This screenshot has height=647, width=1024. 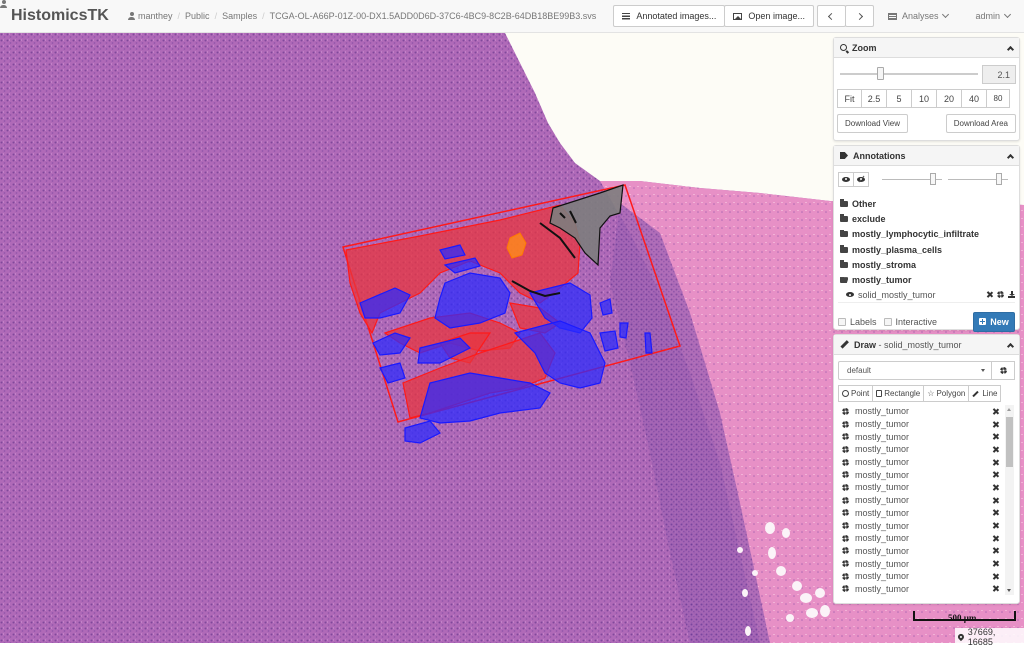 What do you see at coordinates (899, 98) in the screenshot?
I see `zoom-preset-5: 5` at bounding box center [899, 98].